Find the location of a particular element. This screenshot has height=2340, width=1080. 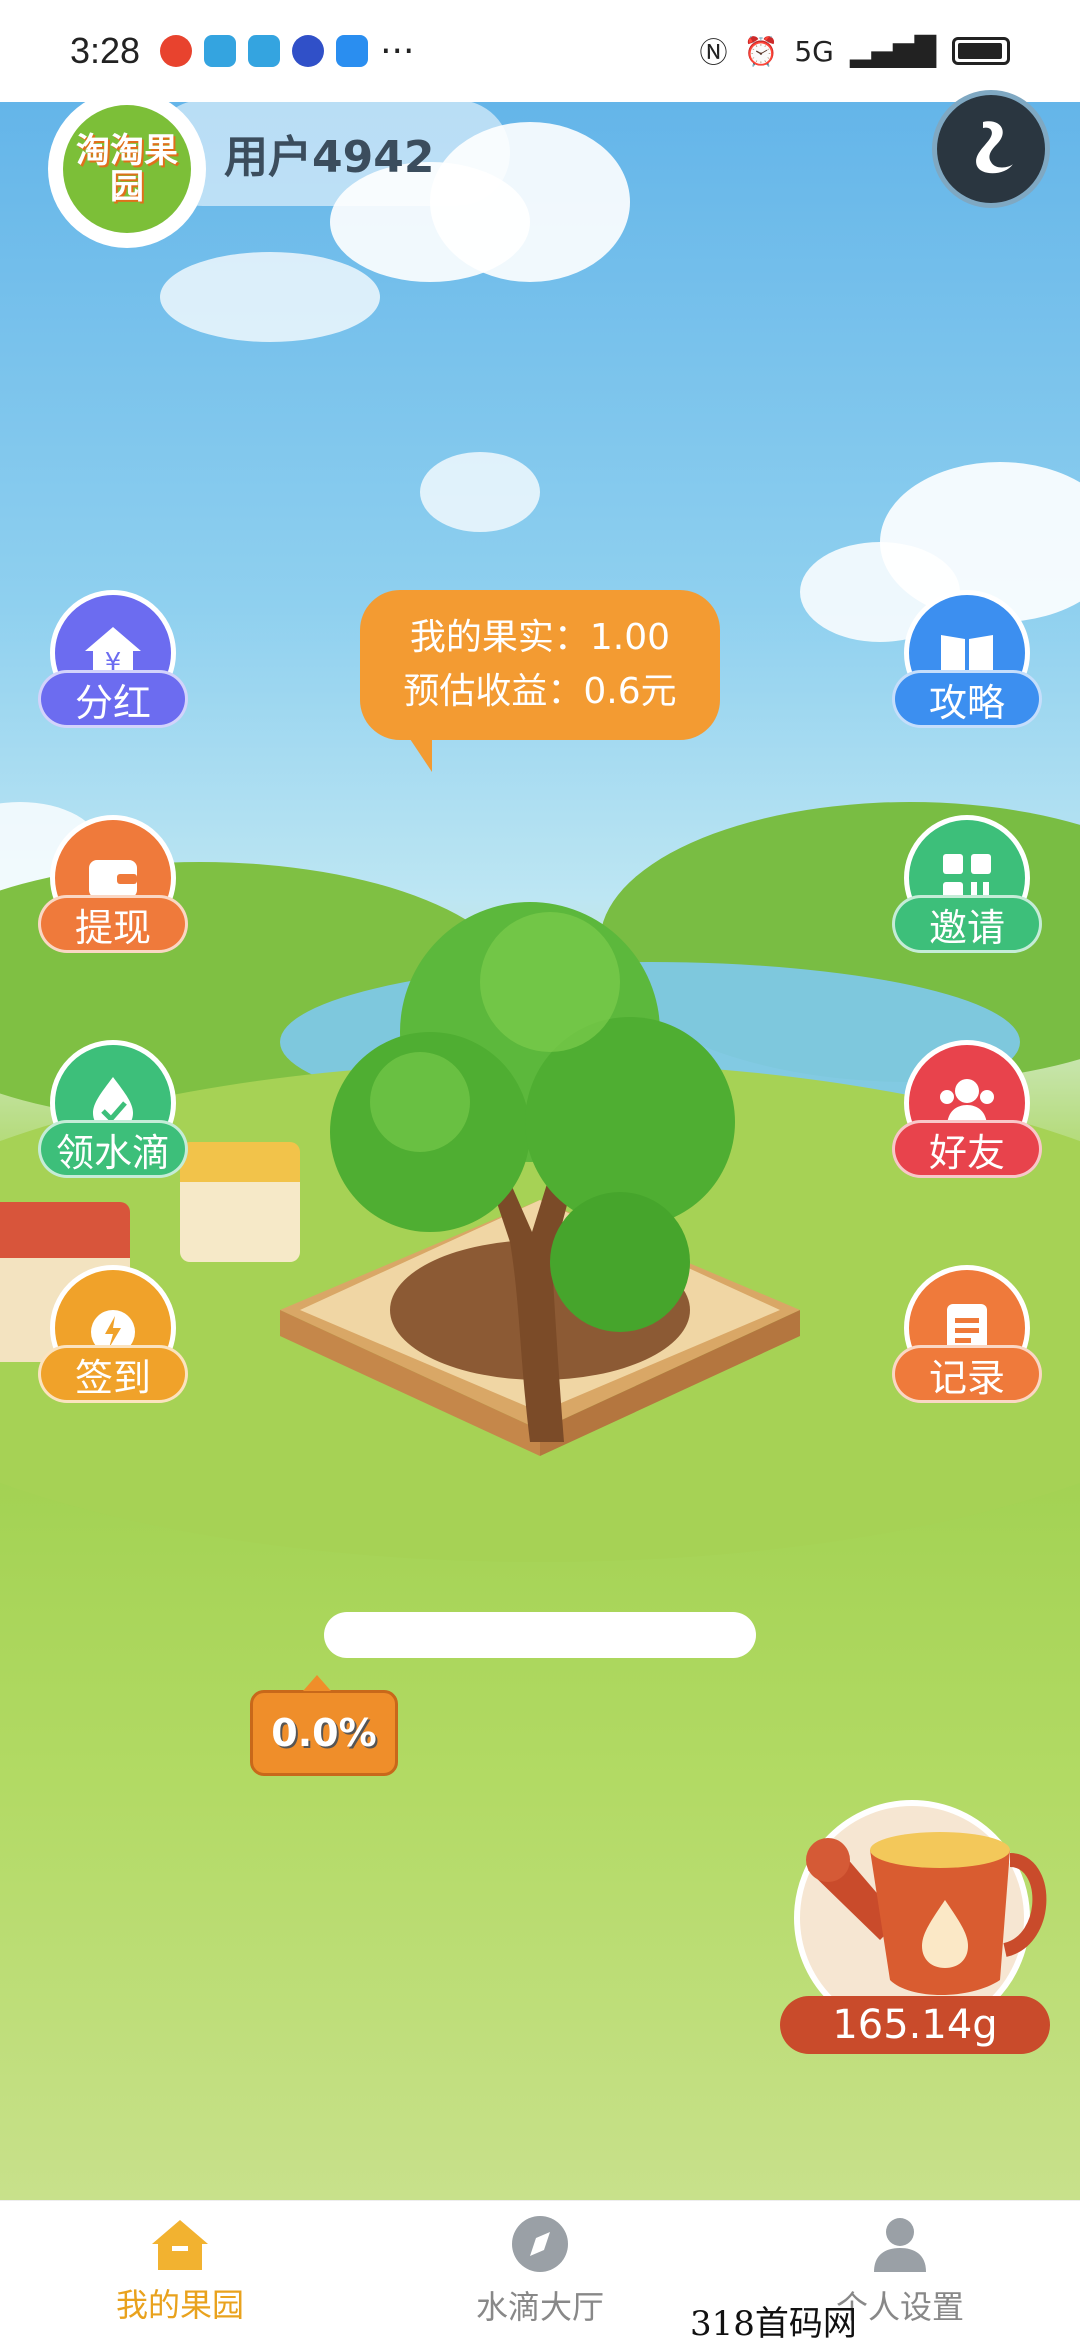

checkin-label: 签到 is located at coordinates (113, 1374).